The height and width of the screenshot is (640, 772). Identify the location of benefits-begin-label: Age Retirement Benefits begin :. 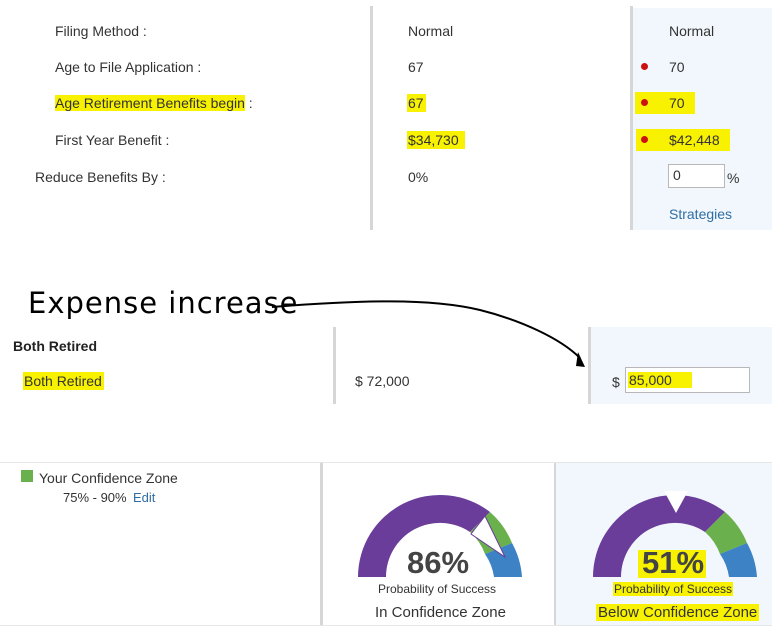
(154, 103).